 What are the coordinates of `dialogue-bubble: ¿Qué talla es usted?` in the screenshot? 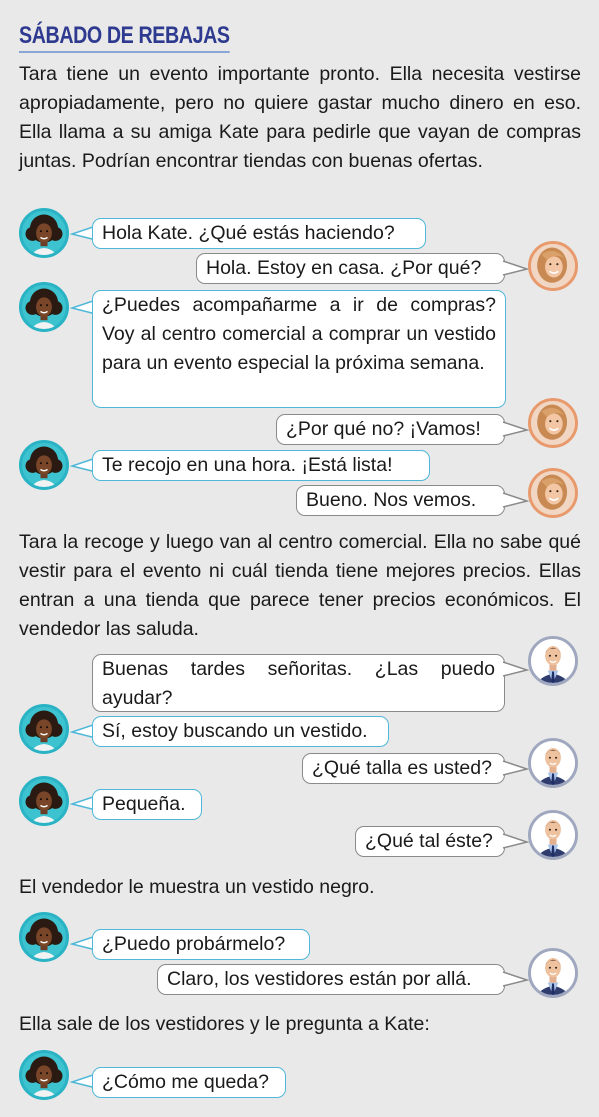 It's located at (403, 768).